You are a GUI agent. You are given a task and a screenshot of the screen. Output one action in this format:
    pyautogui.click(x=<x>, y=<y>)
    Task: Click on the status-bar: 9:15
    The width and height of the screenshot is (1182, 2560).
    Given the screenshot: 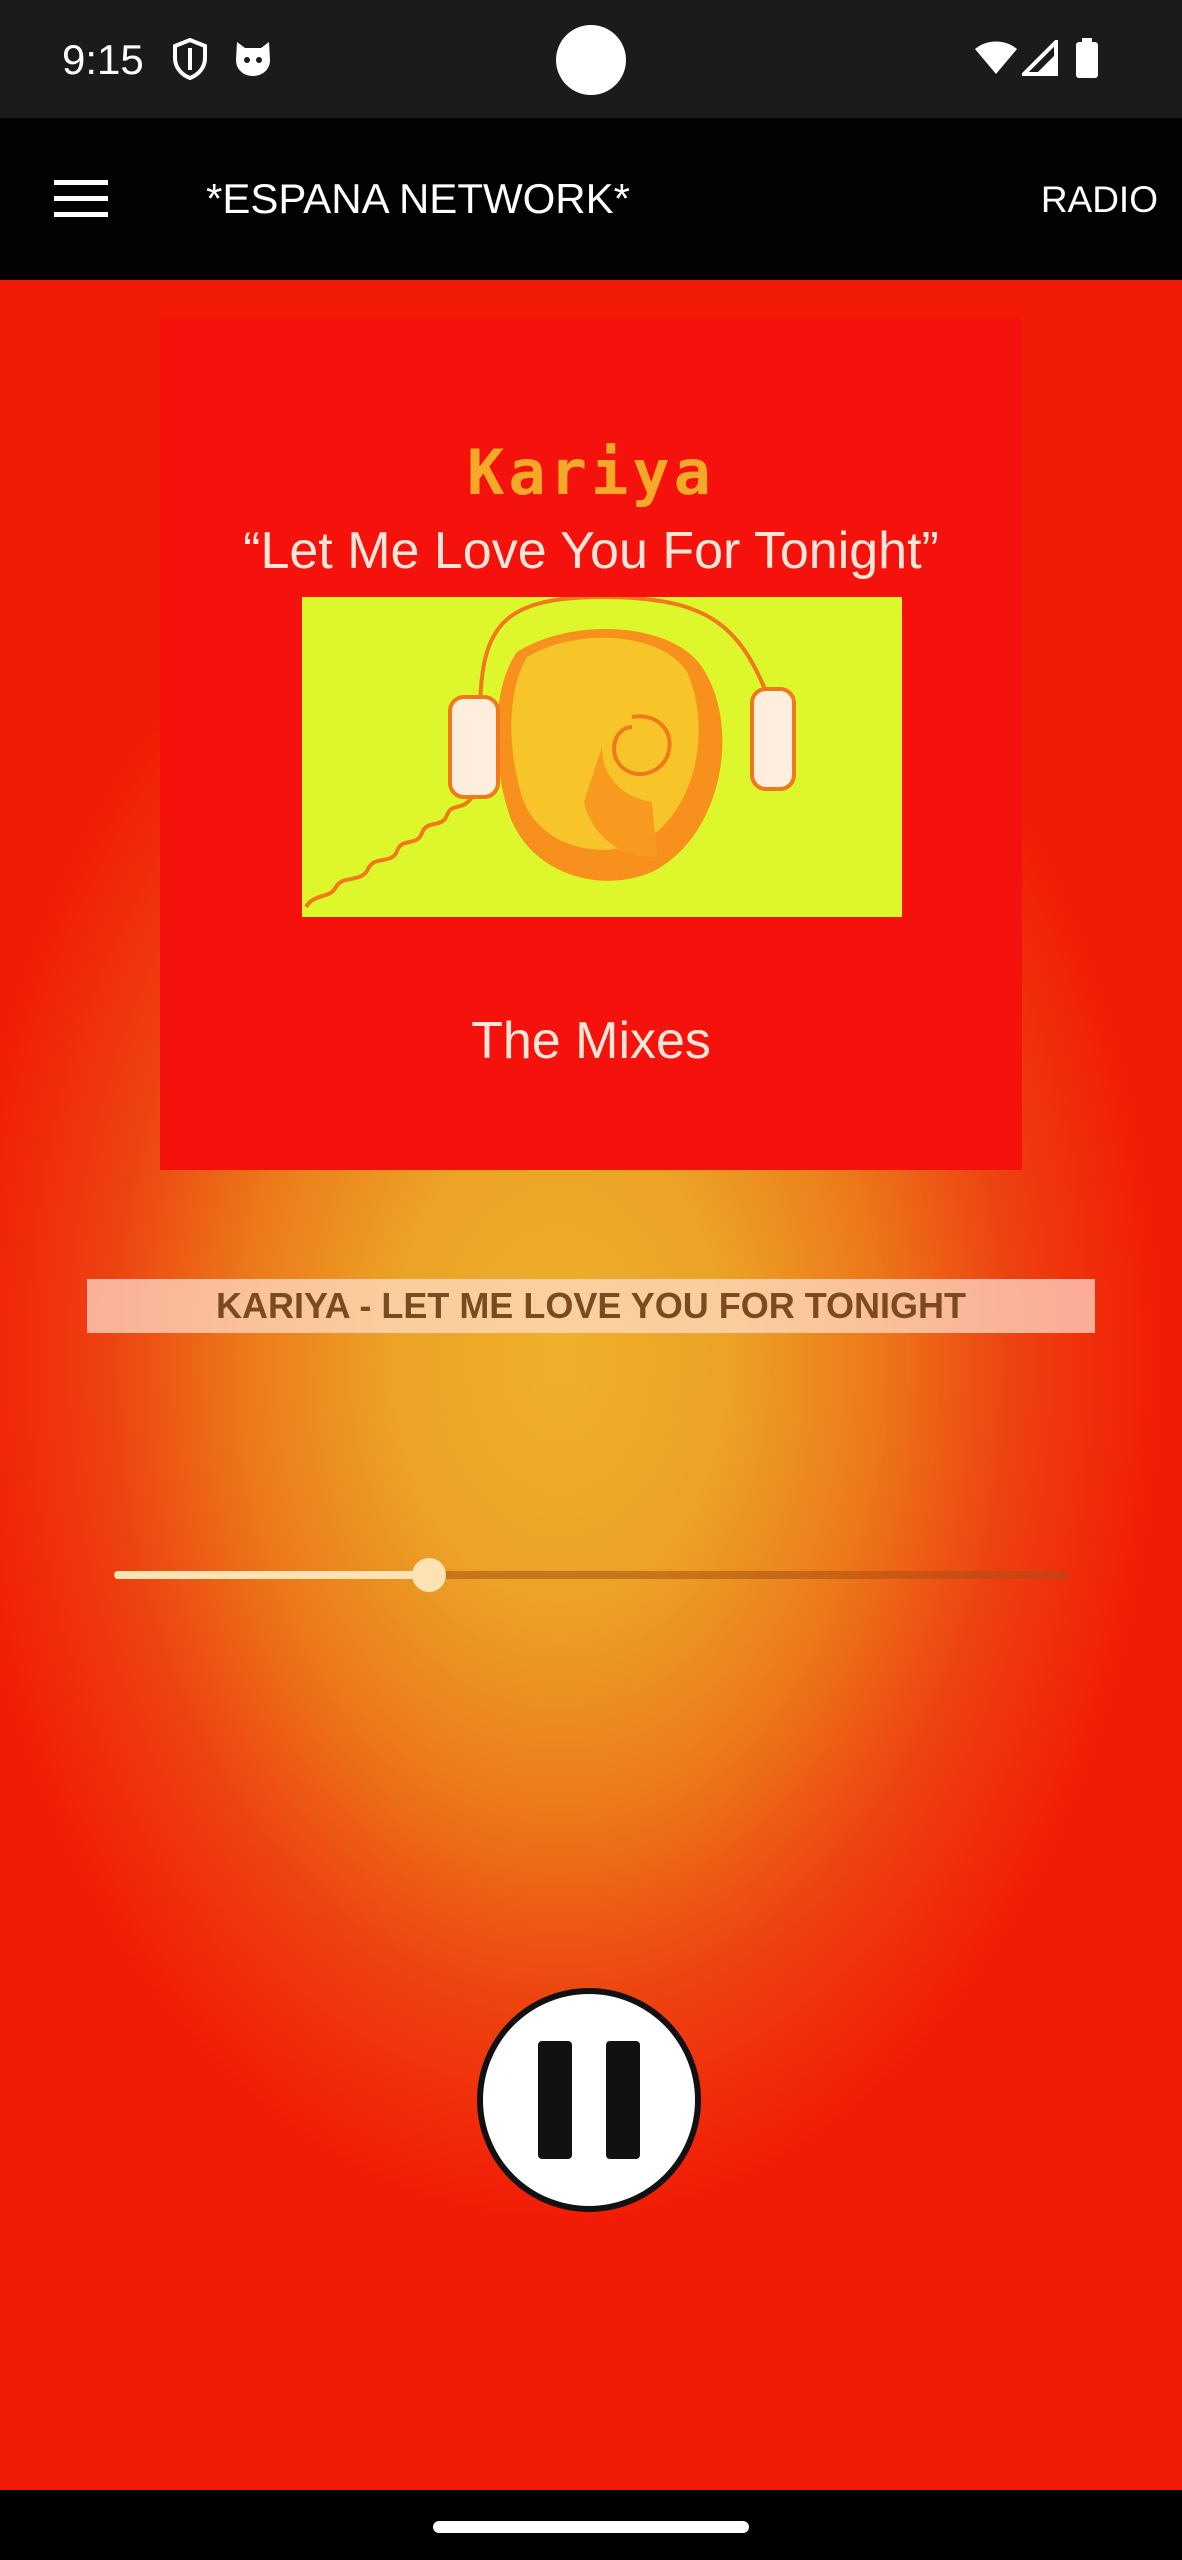 What is the action you would take?
    pyautogui.click(x=591, y=59)
    